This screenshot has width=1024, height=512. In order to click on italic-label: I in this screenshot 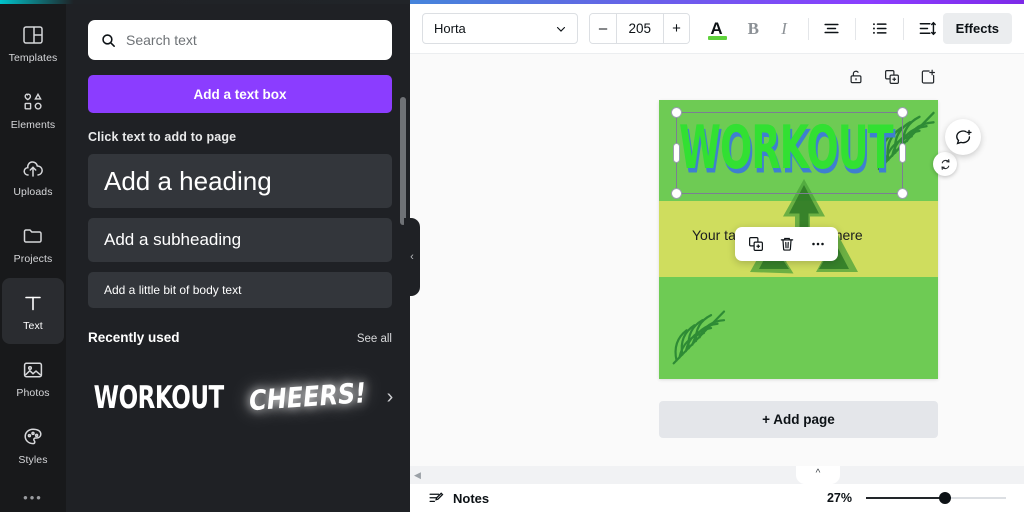, I will do `click(784, 28)`.